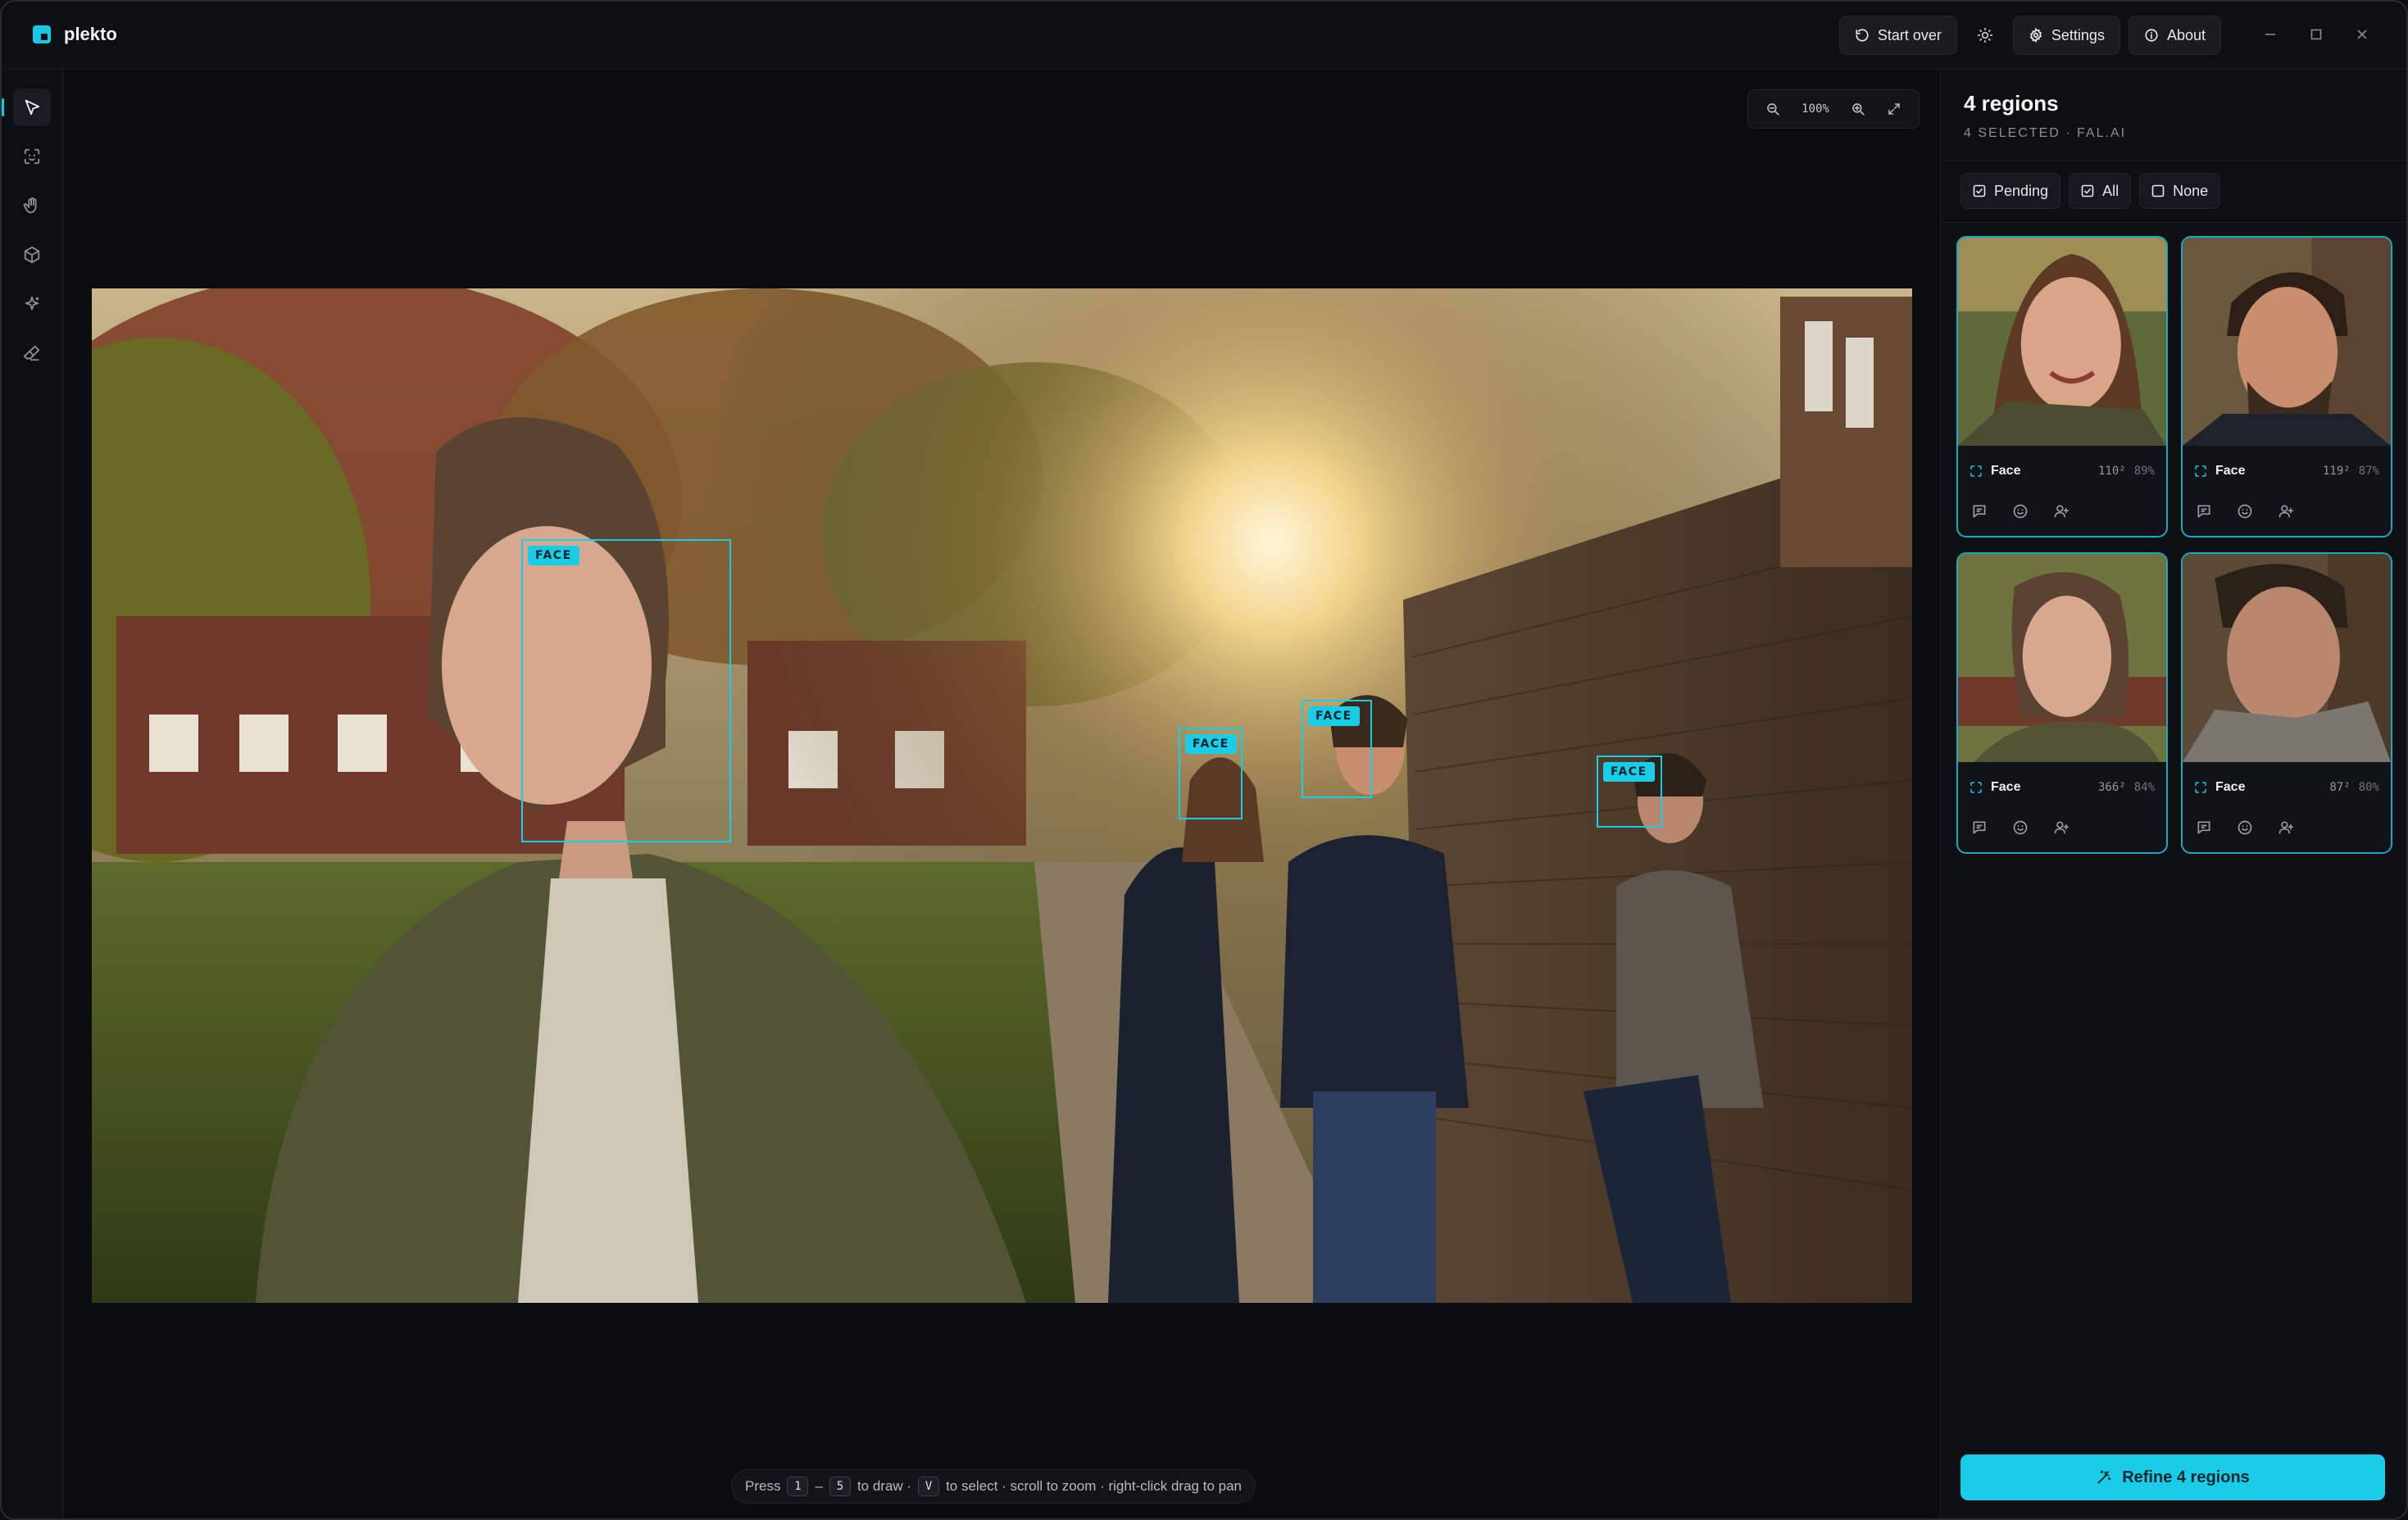  What do you see at coordinates (2078, 34) in the screenshot?
I see `settings-label: Settings` at bounding box center [2078, 34].